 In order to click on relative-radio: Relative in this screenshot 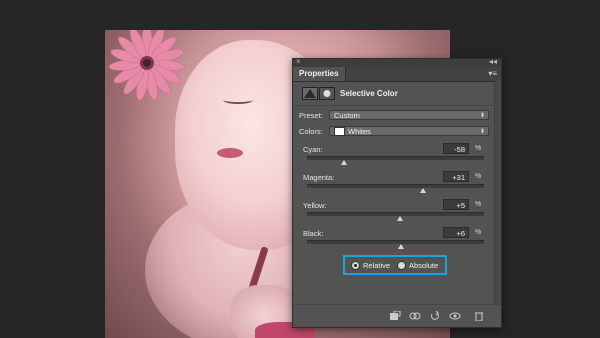, I will do `click(371, 265)`.